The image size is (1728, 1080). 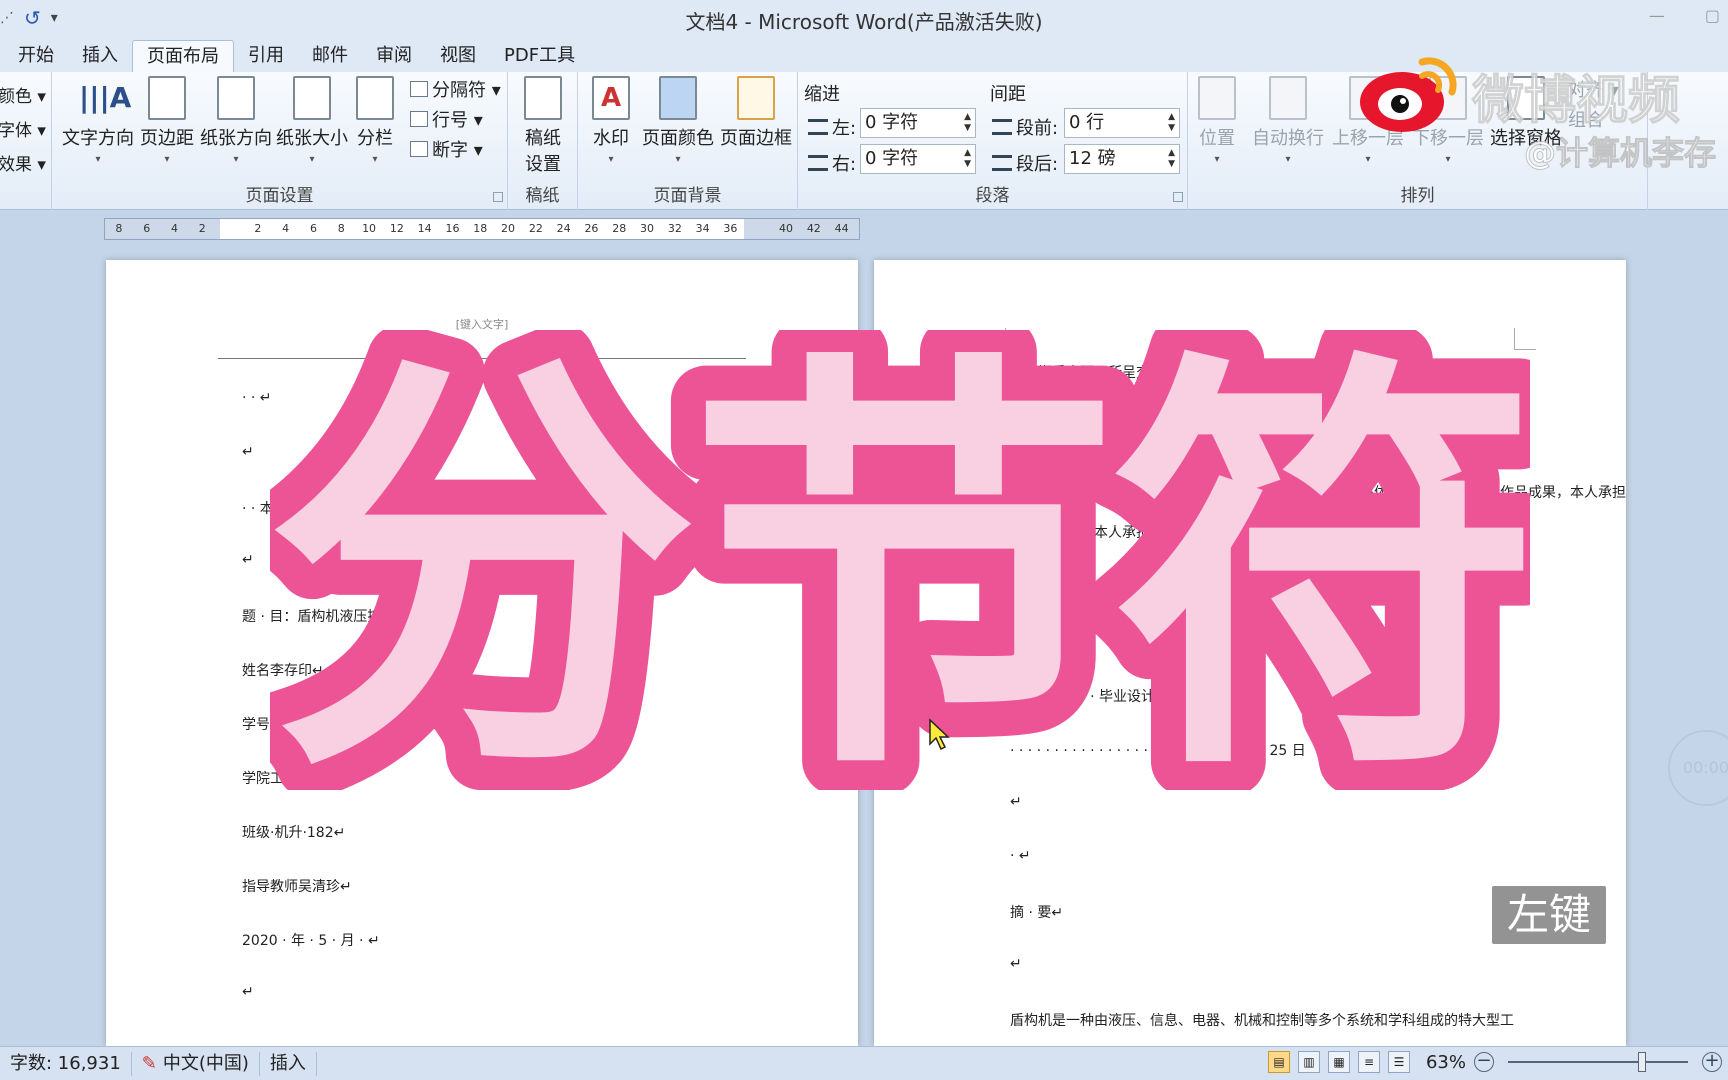 What do you see at coordinates (1278, 1062) in the screenshot?
I see `print-layout-view-icon: ▤` at bounding box center [1278, 1062].